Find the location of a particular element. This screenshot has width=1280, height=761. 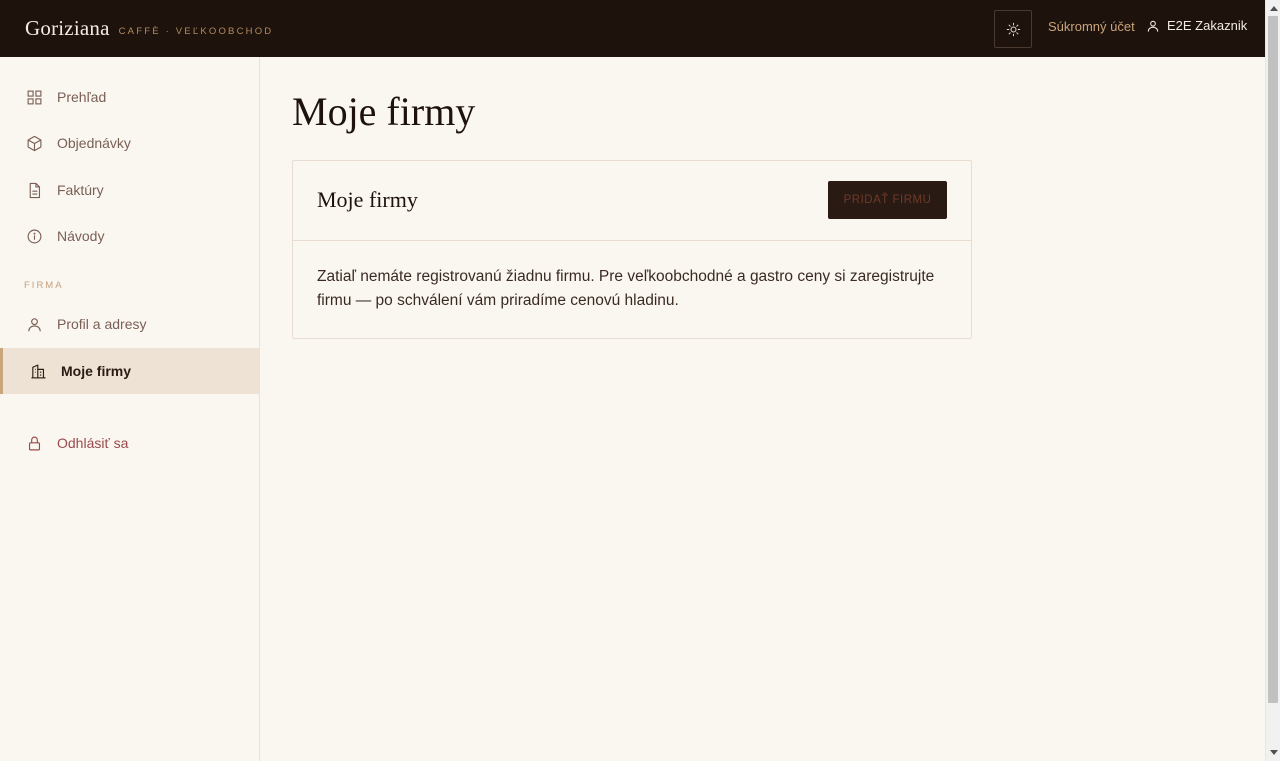

brand-logo: Goriziana CAFFÈ · VEĽKOOBCHOD is located at coordinates (149, 28).